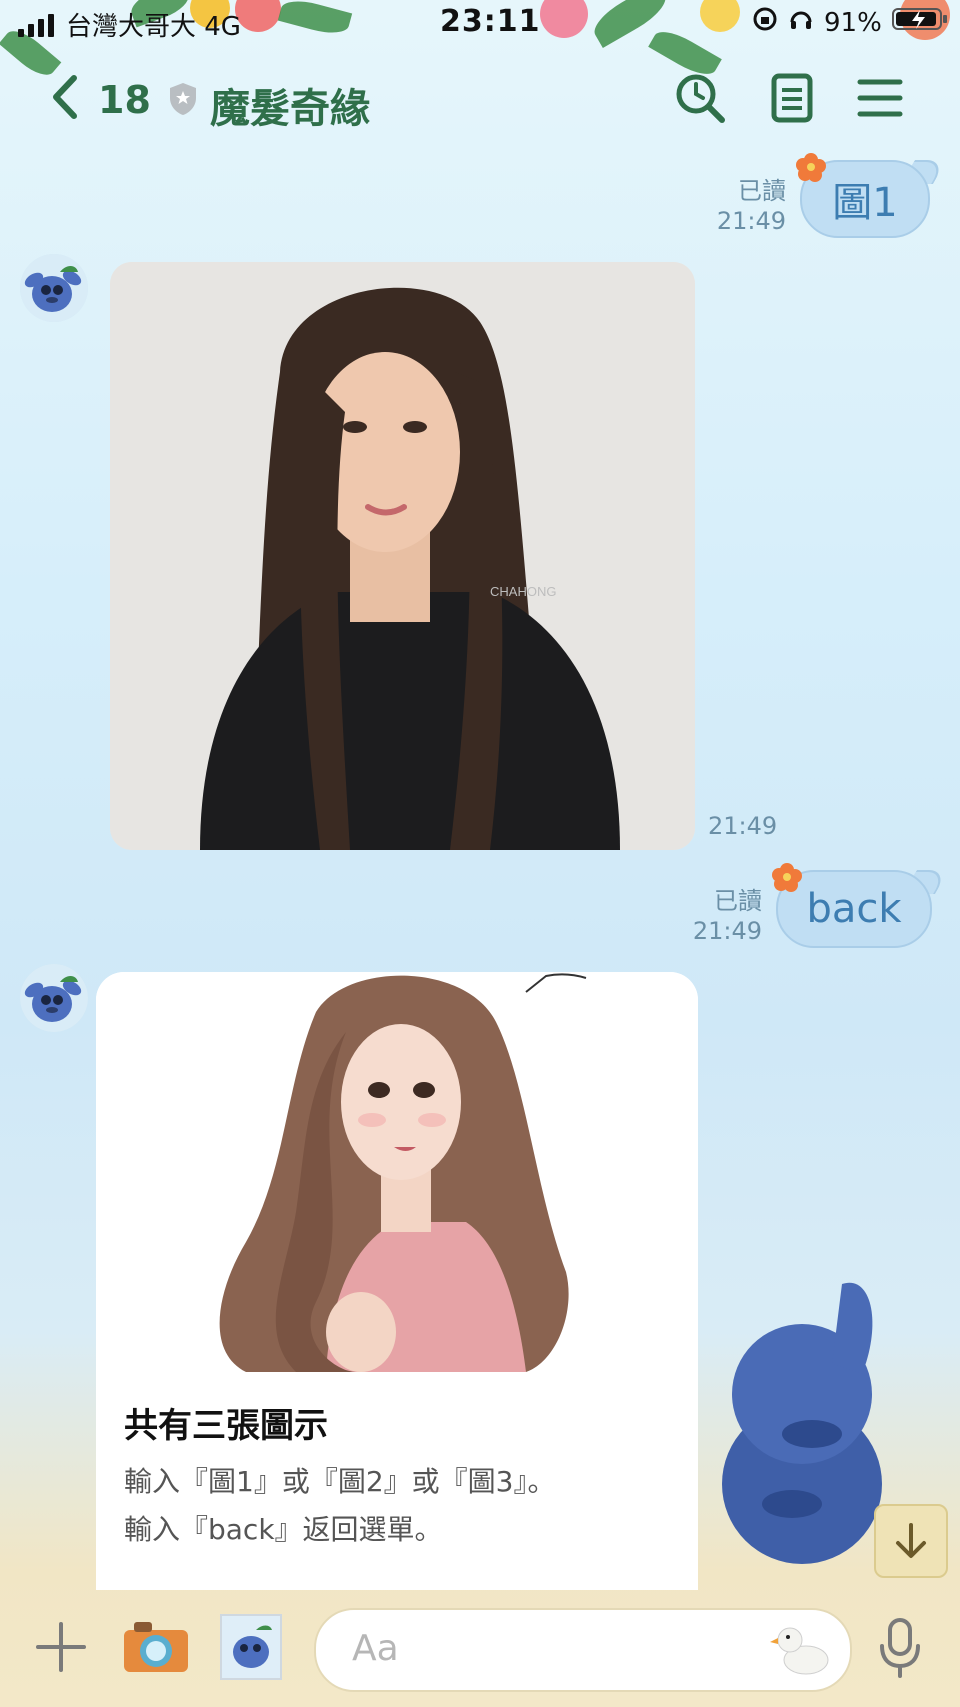 Image resolution: width=960 pixels, height=1707 pixels. I want to click on illustration-image, so click(397, 1172).